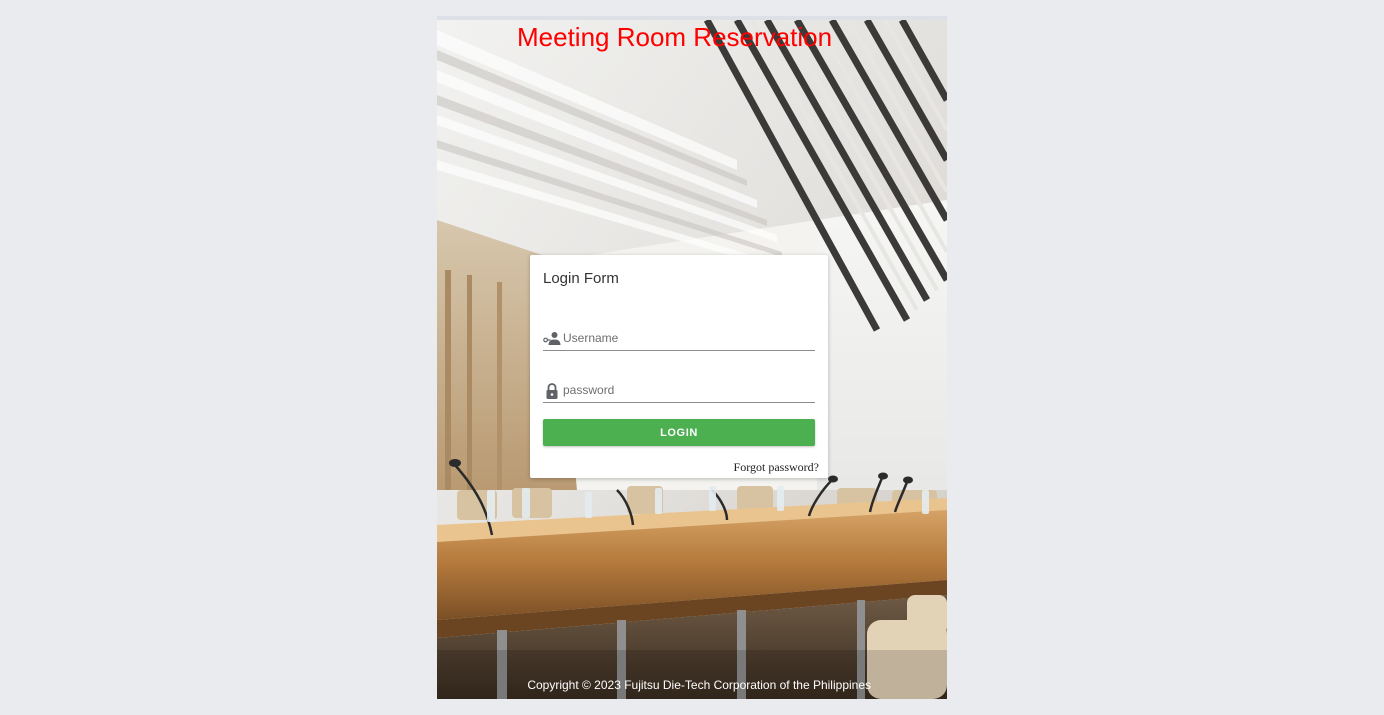 This screenshot has width=1384, height=715. I want to click on forgot-password-link: Forgot password?, so click(776, 467).